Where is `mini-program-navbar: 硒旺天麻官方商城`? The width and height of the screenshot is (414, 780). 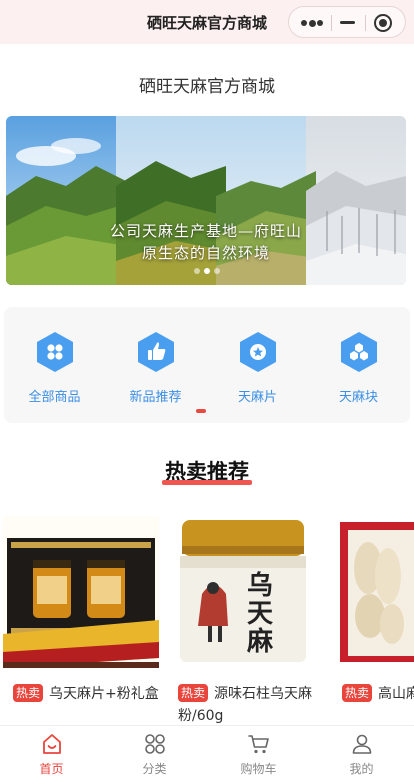 mini-program-navbar: 硒旺天麻官方商城 is located at coordinates (207, 22).